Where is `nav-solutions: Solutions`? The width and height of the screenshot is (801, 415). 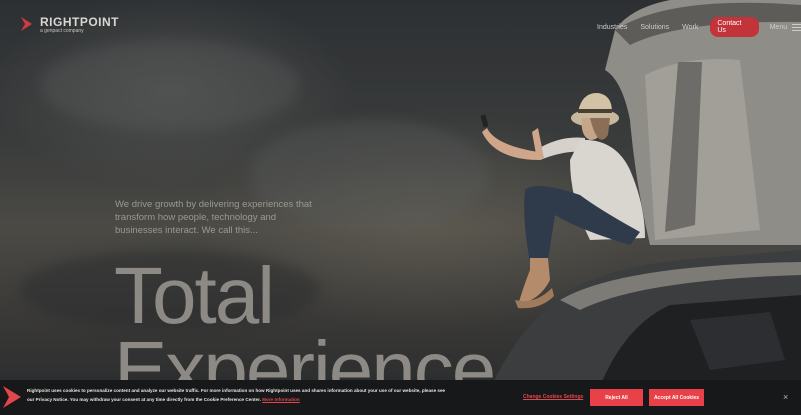 nav-solutions: Solutions is located at coordinates (654, 27).